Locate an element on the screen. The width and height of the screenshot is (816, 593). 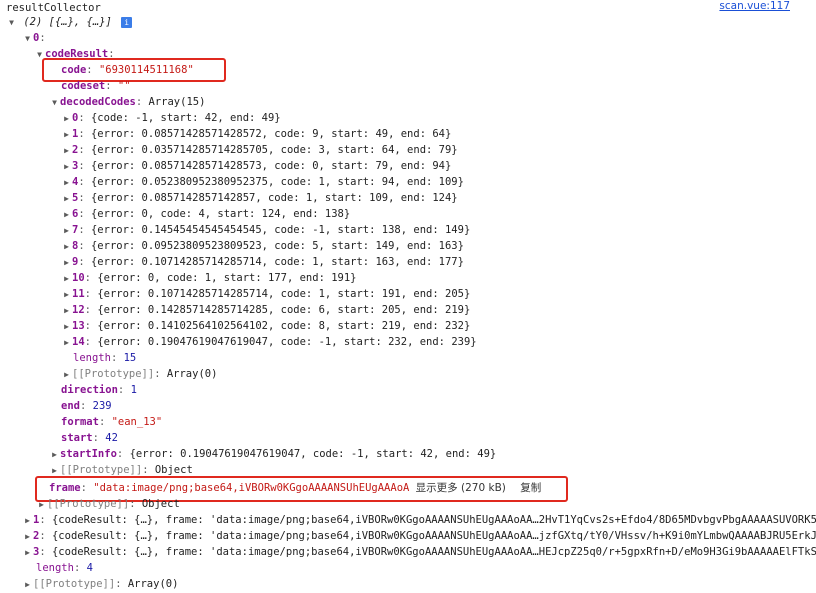
decoded-code-row: ▶ 0: {code: -1, start: 42, end: 49} is located at coordinates (171, 118).